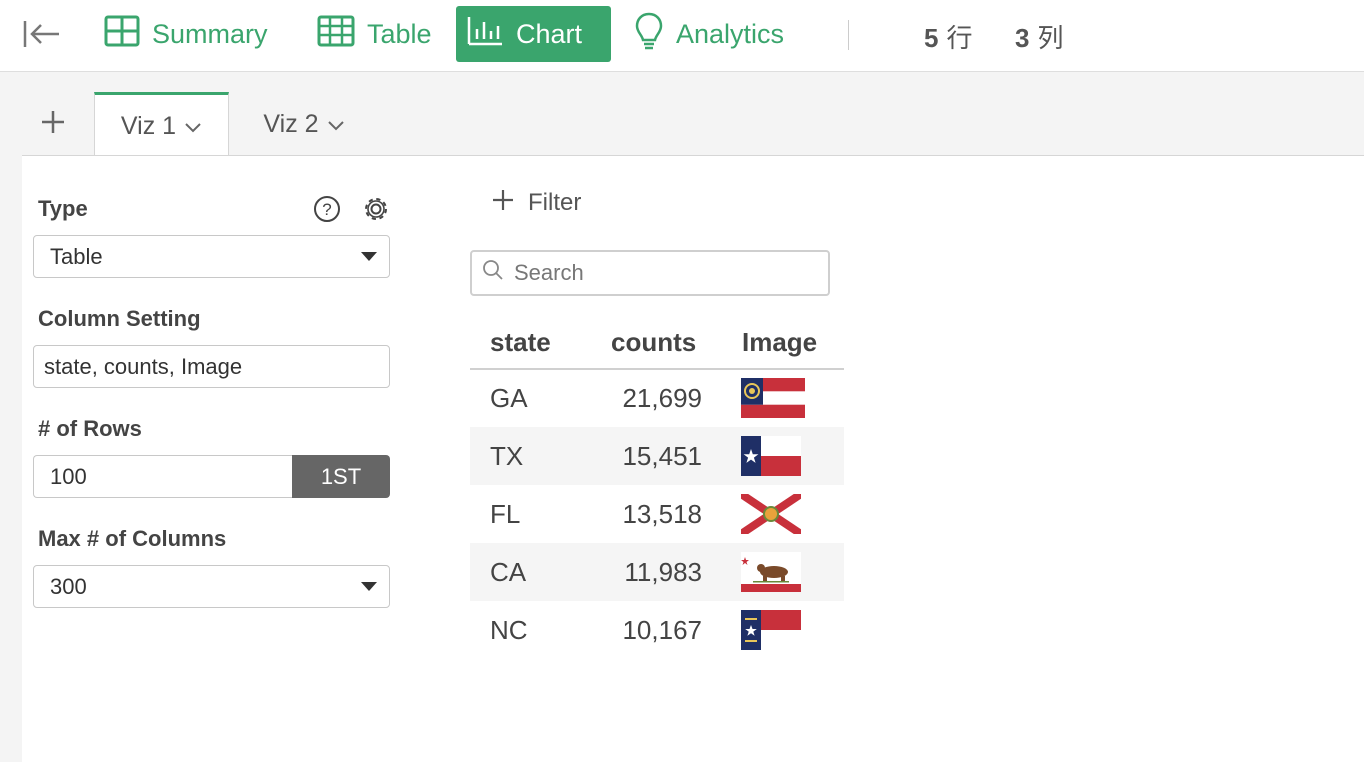  What do you see at coordinates (771, 514) in the screenshot?
I see `florida-flag-icon` at bounding box center [771, 514].